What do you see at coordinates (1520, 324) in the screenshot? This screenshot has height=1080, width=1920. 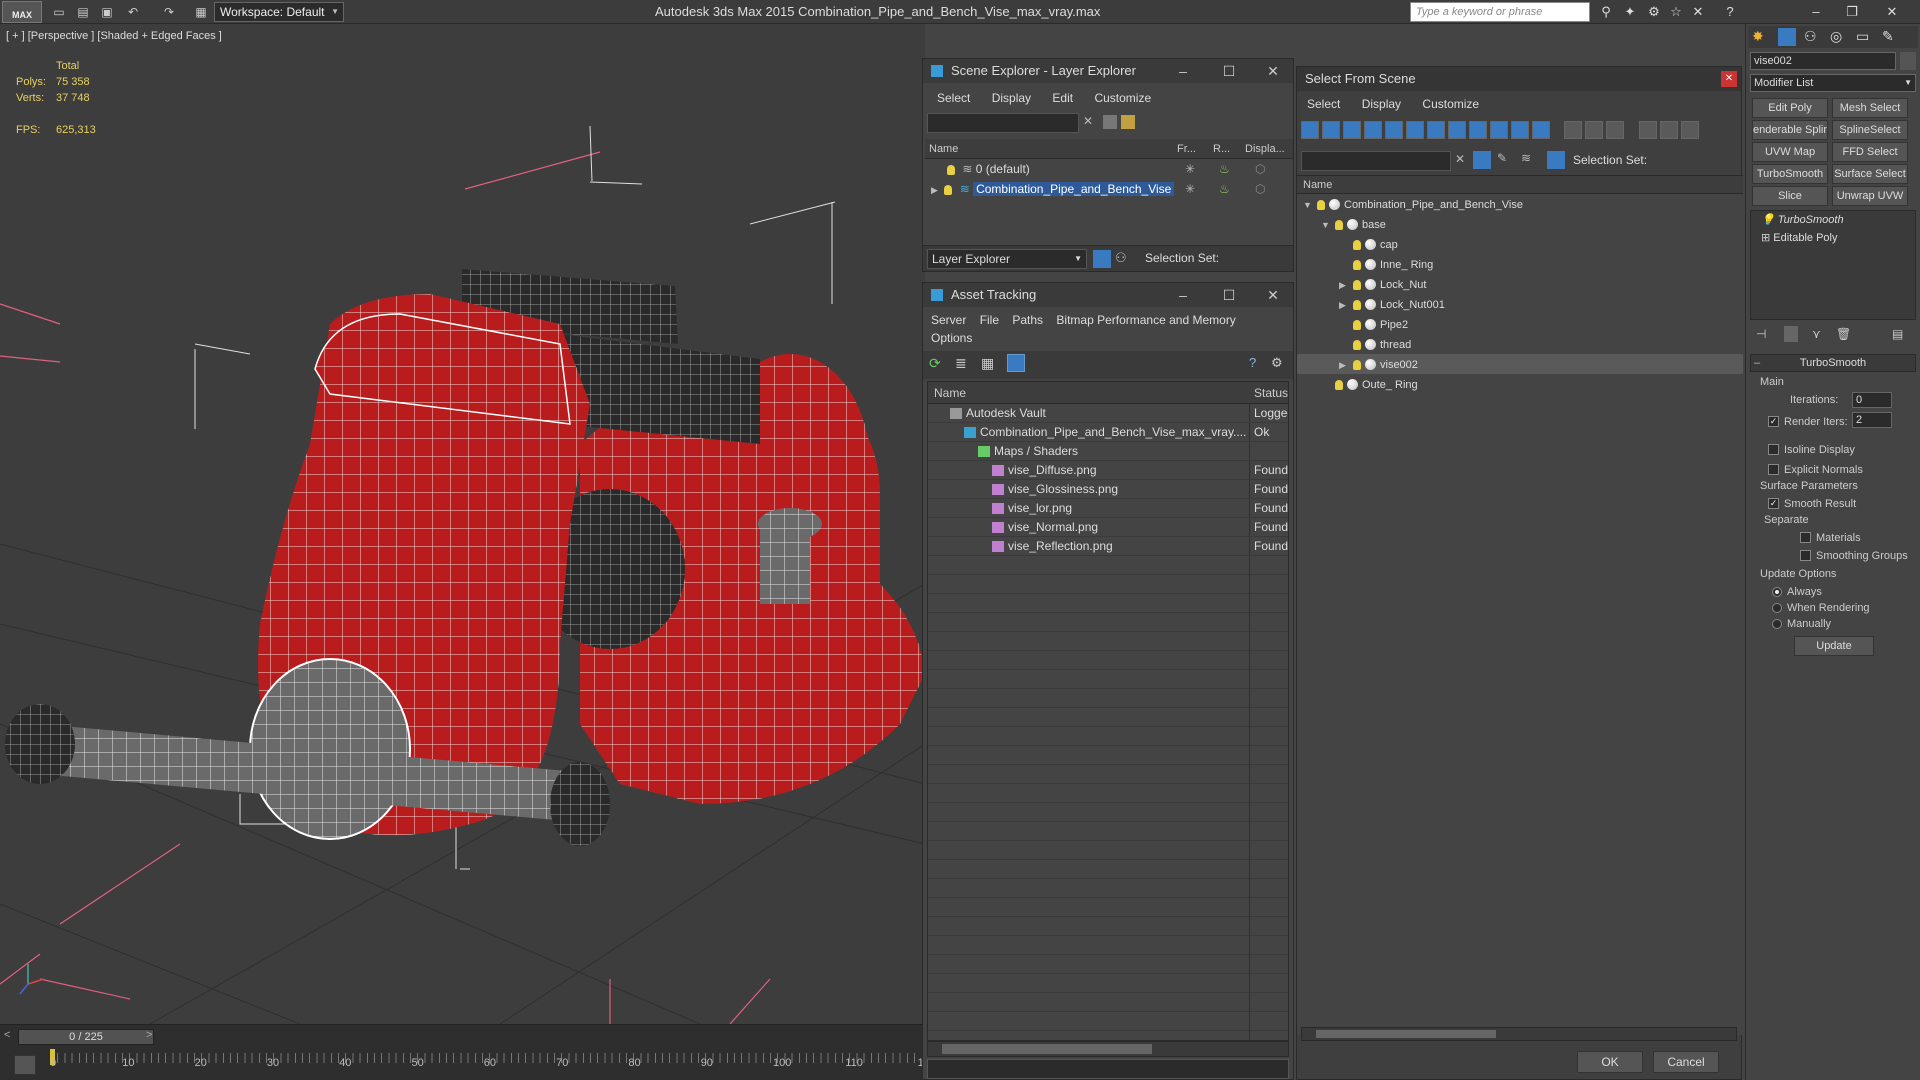 I see `scene-tree-item: Pipe2` at bounding box center [1520, 324].